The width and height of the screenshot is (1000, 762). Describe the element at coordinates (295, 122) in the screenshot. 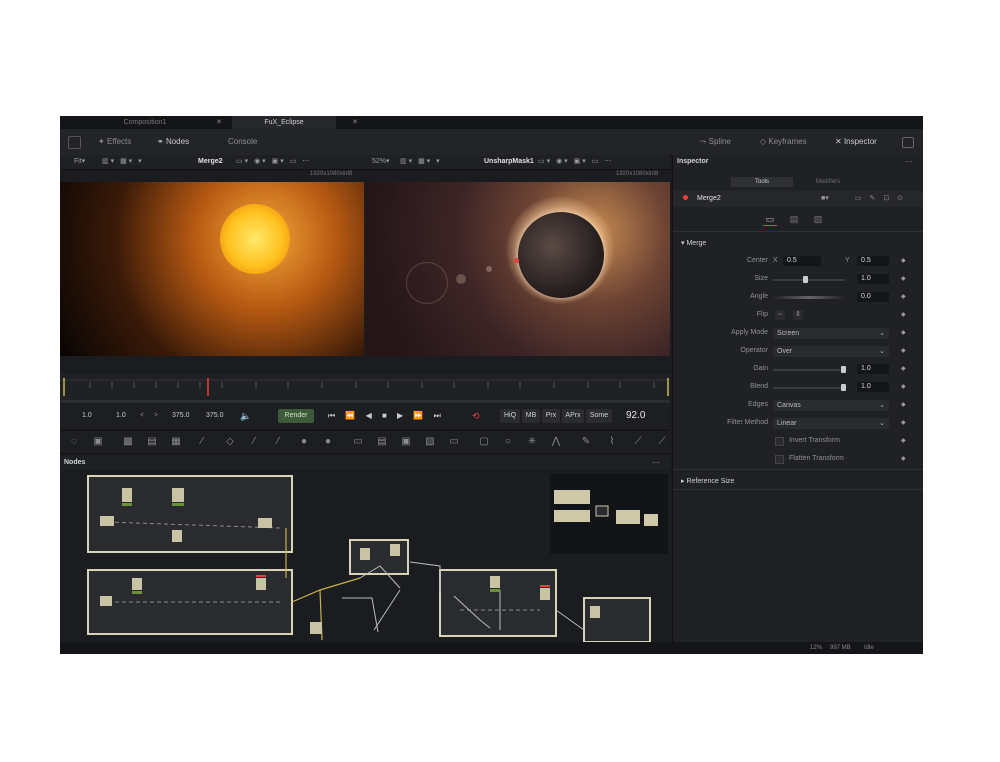

I see `tab-fux-eclipse: FuX_Eclipse ✕` at that location.